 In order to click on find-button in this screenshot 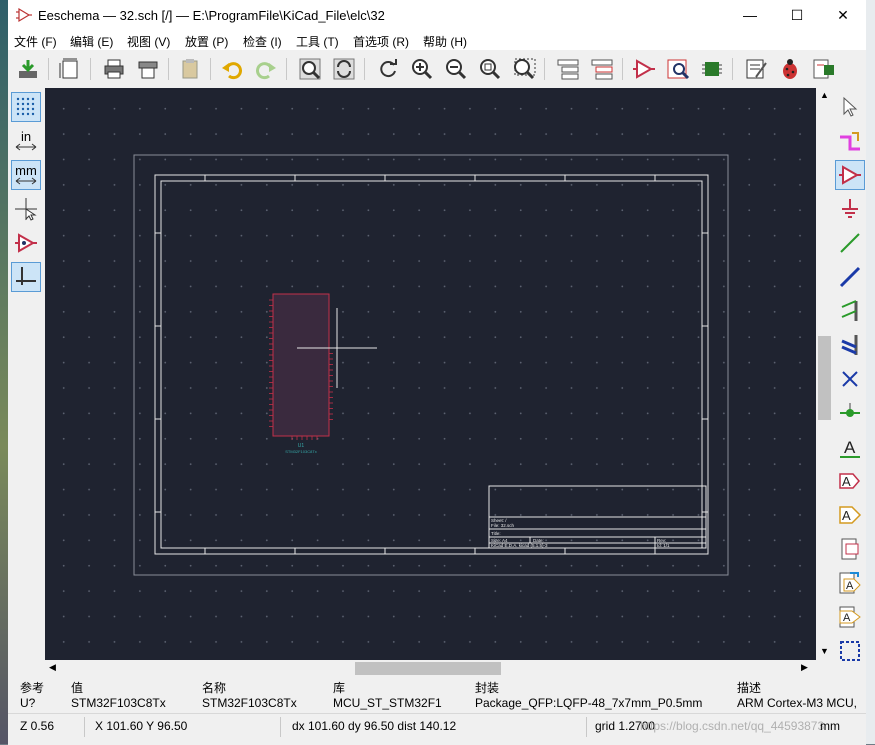, I will do `click(310, 69)`.